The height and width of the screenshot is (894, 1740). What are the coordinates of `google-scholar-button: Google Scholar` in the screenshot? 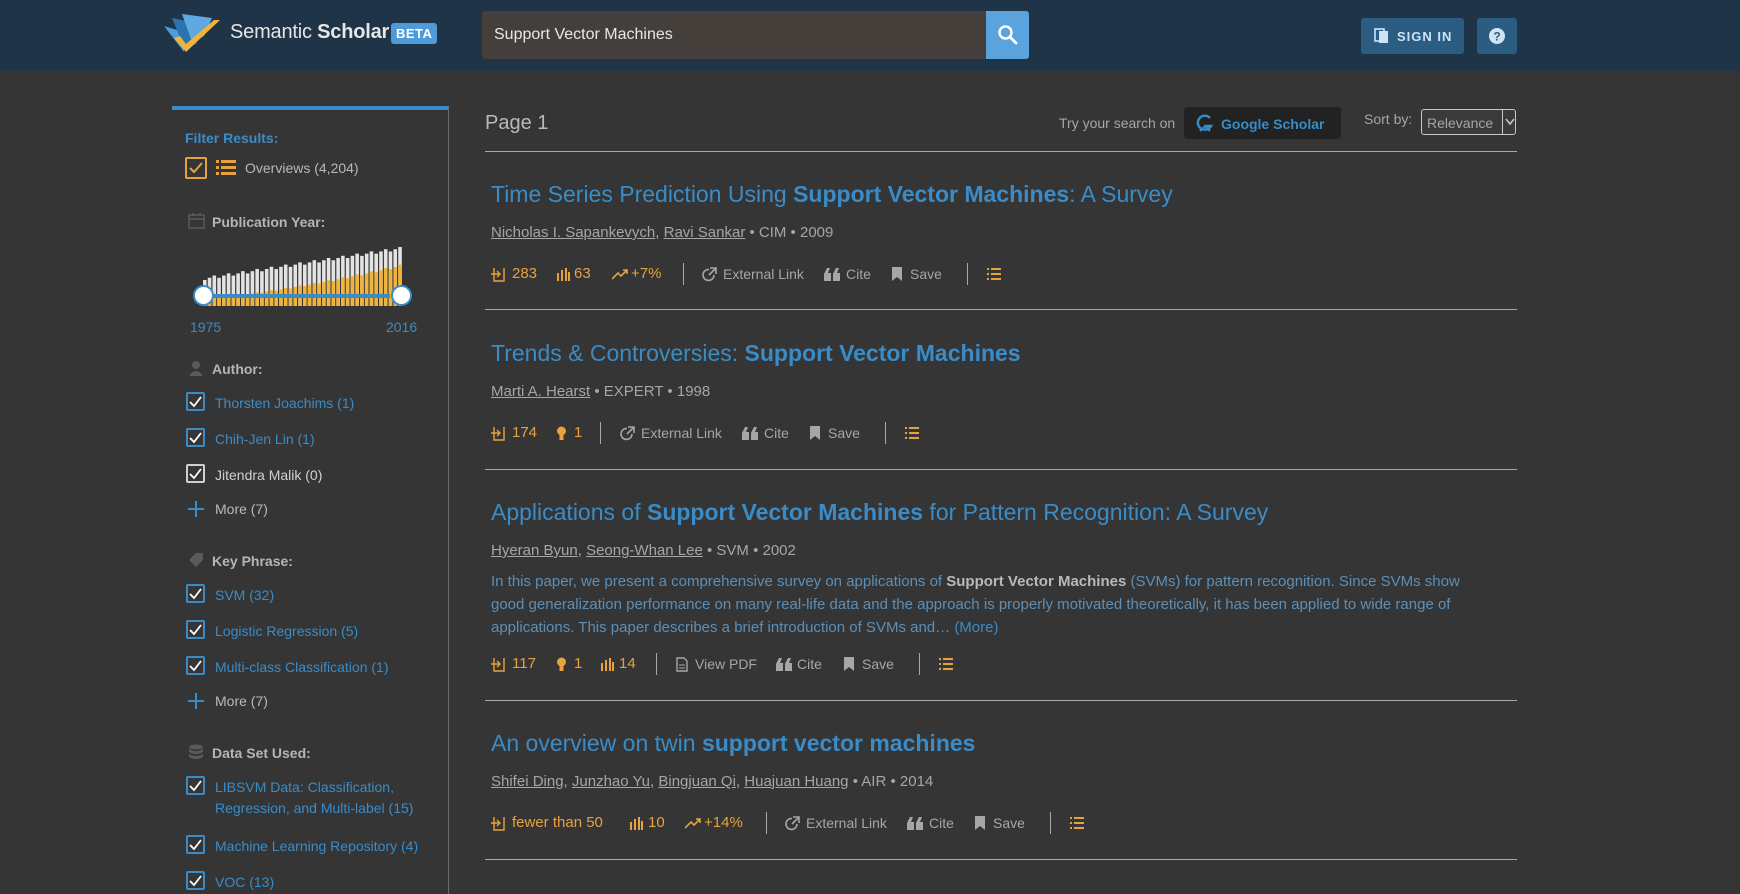 It's located at (1262, 123).